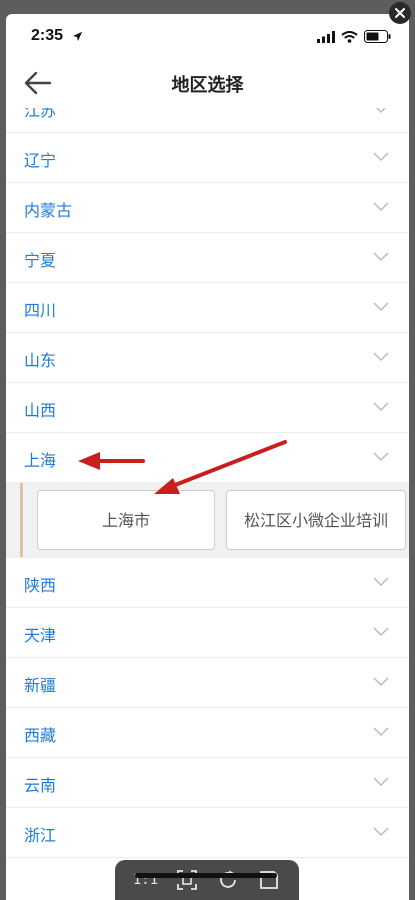 This screenshot has width=415, height=900. I want to click on region-label: 宁夏, so click(40, 260).